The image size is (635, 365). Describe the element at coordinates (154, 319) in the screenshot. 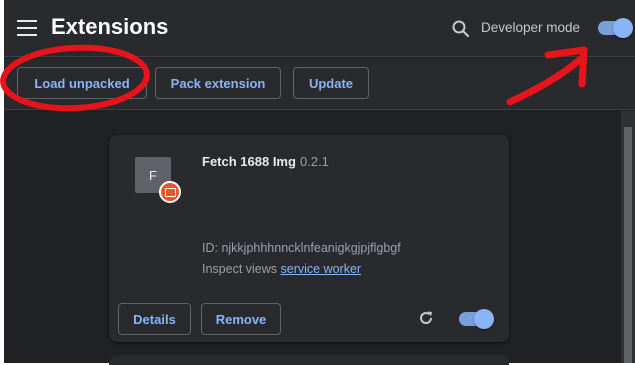

I see `details-button: Details` at that location.